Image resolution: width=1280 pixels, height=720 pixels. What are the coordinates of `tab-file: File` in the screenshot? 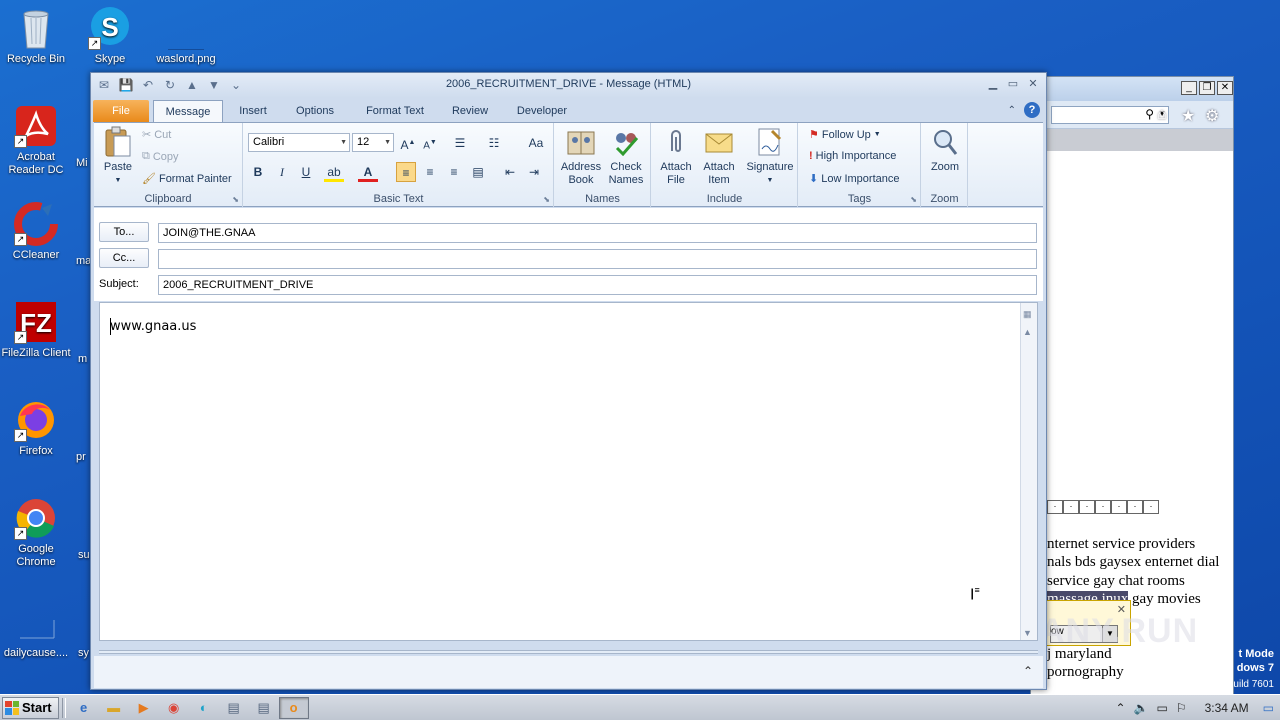 It's located at (121, 111).